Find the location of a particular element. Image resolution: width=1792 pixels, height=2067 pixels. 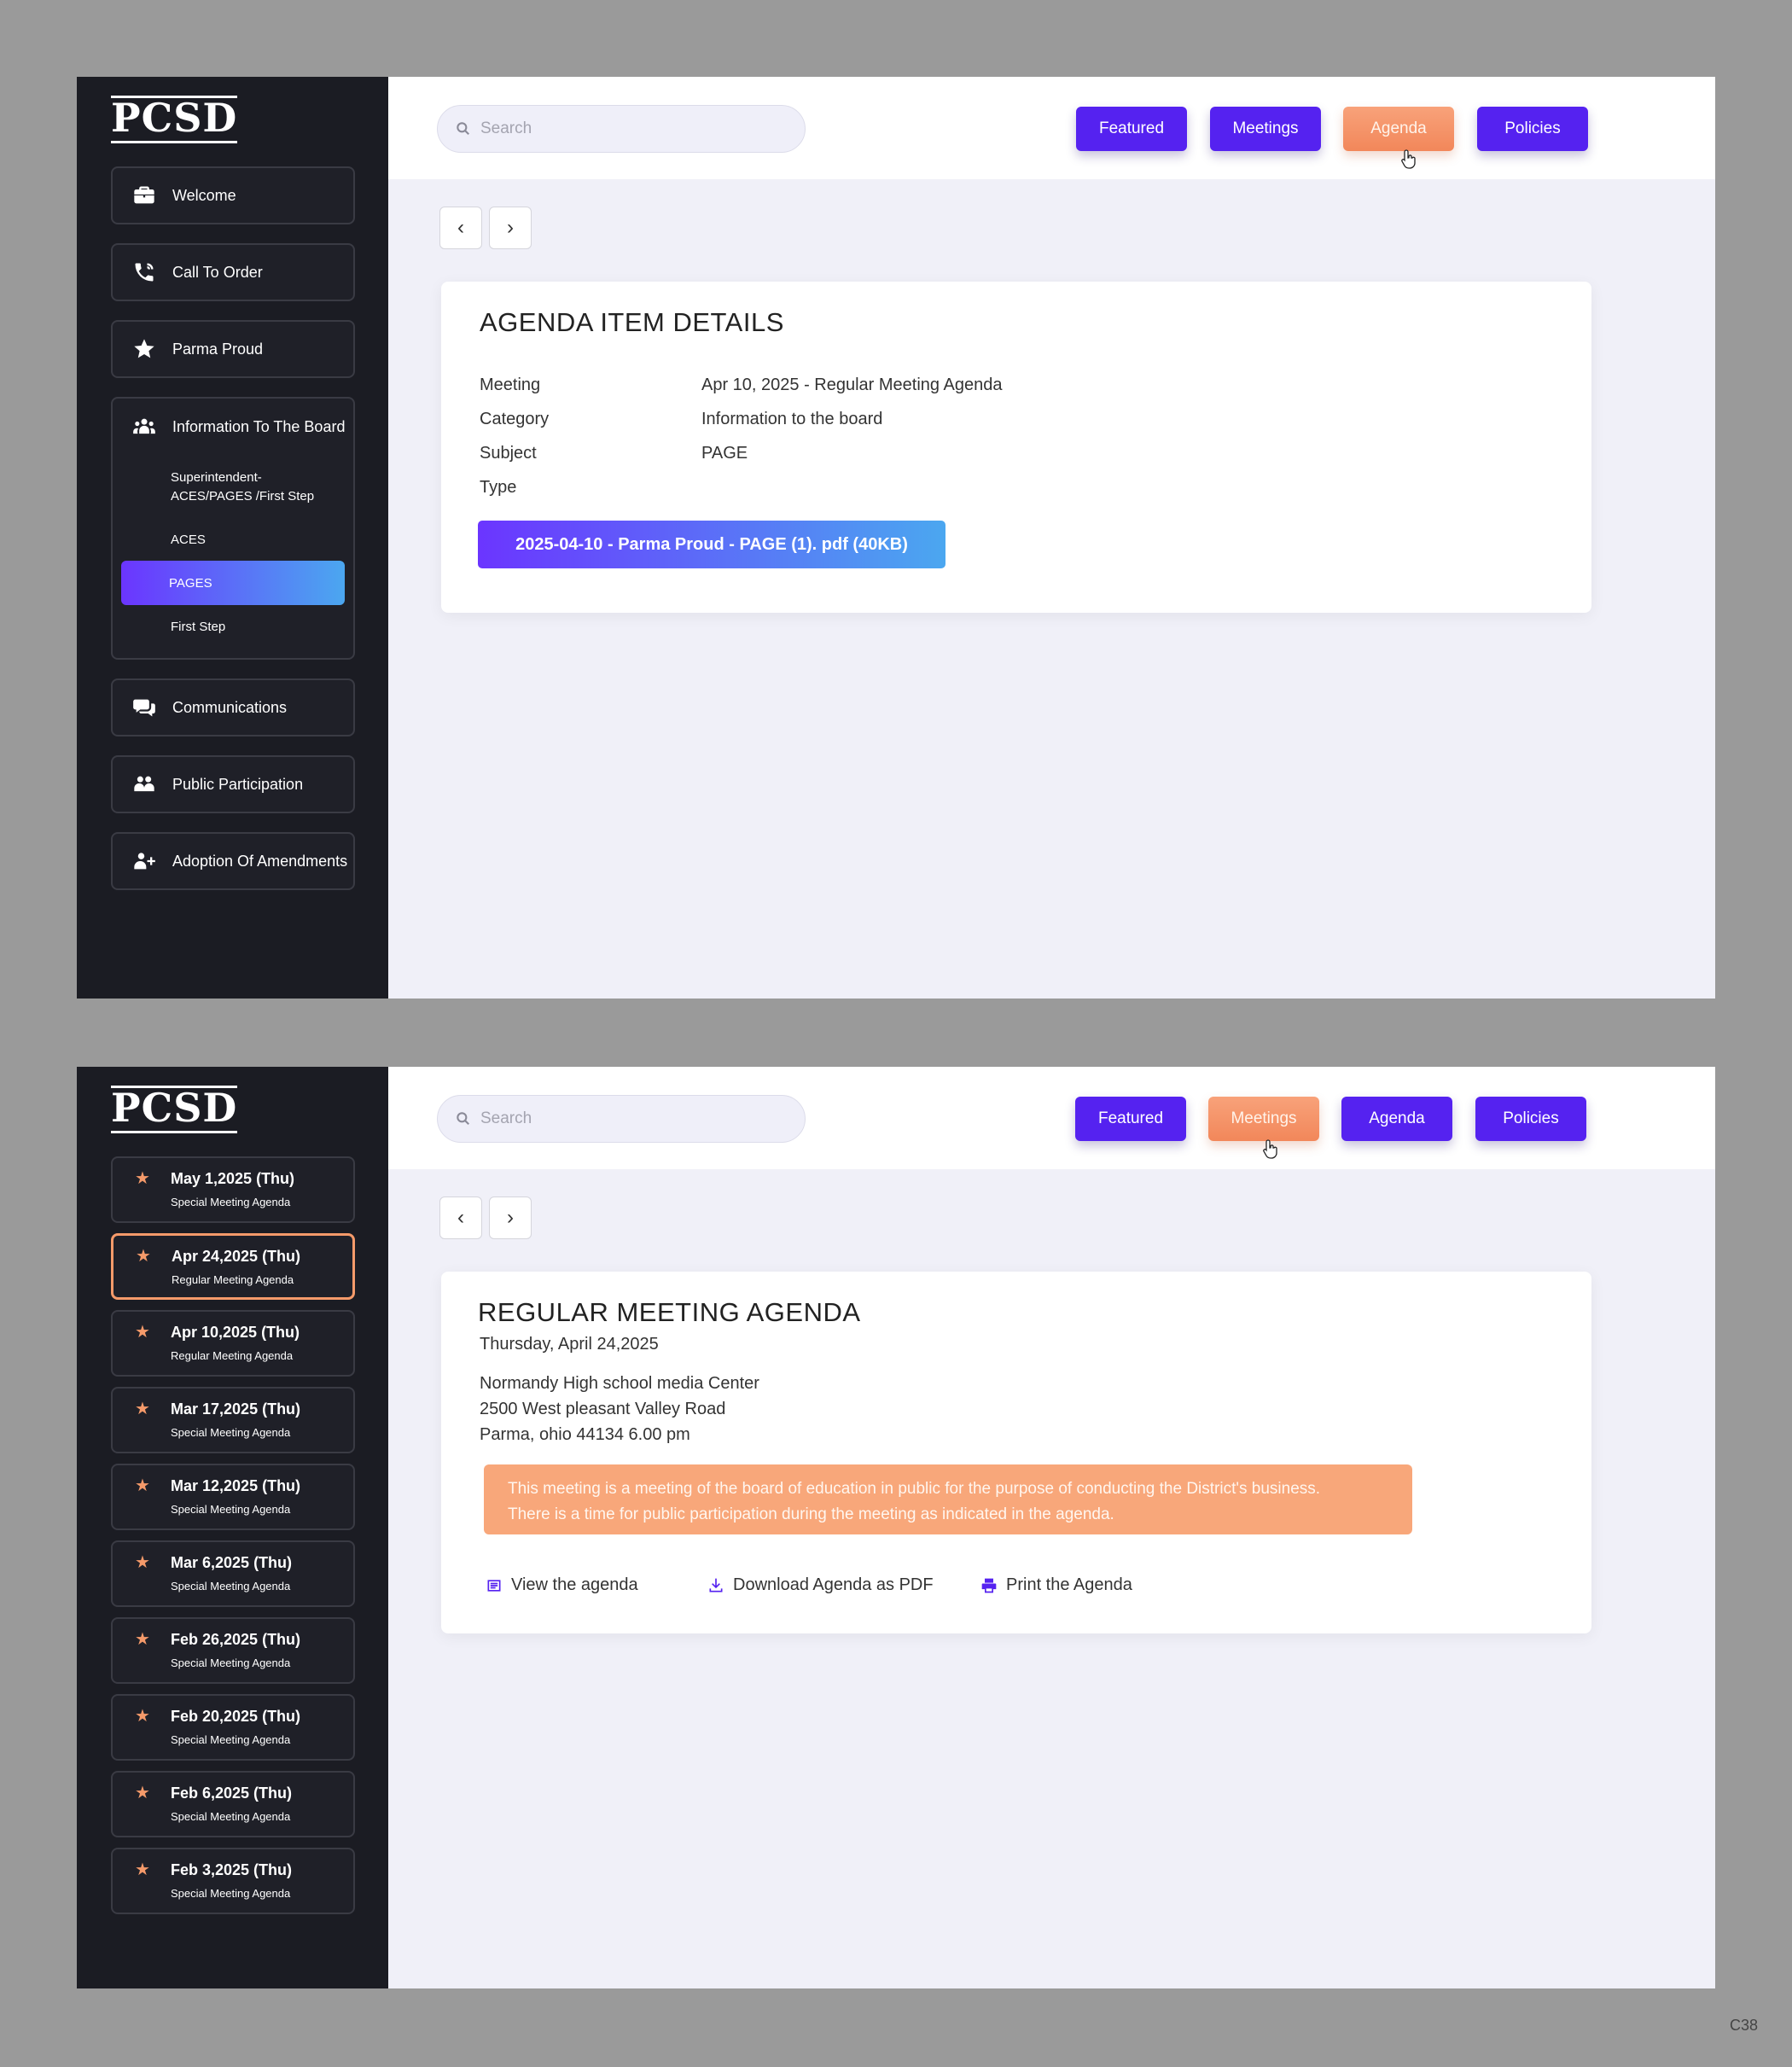

sidebar-item-welcome: Welcome is located at coordinates (233, 195).